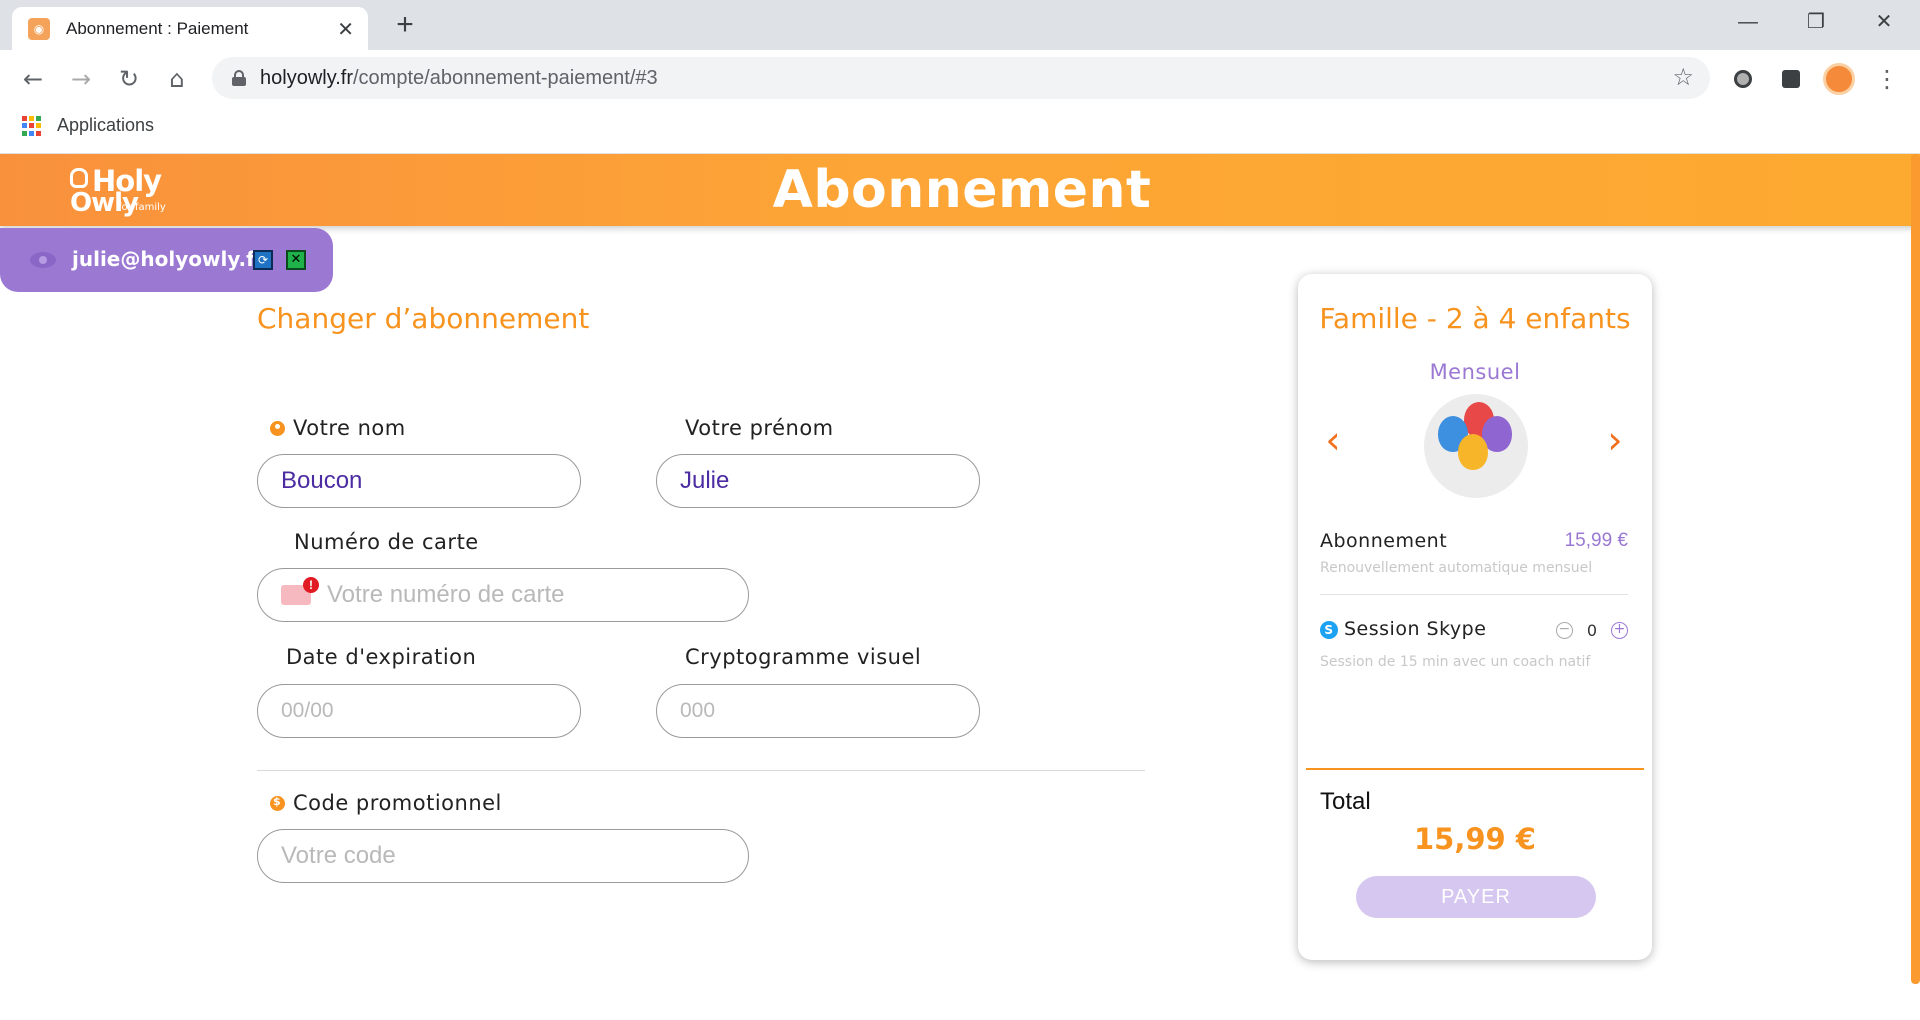 The image size is (1920, 1020). Describe the element at coordinates (263, 260) in the screenshot. I see `refresh-session-icon: ⟳` at that location.